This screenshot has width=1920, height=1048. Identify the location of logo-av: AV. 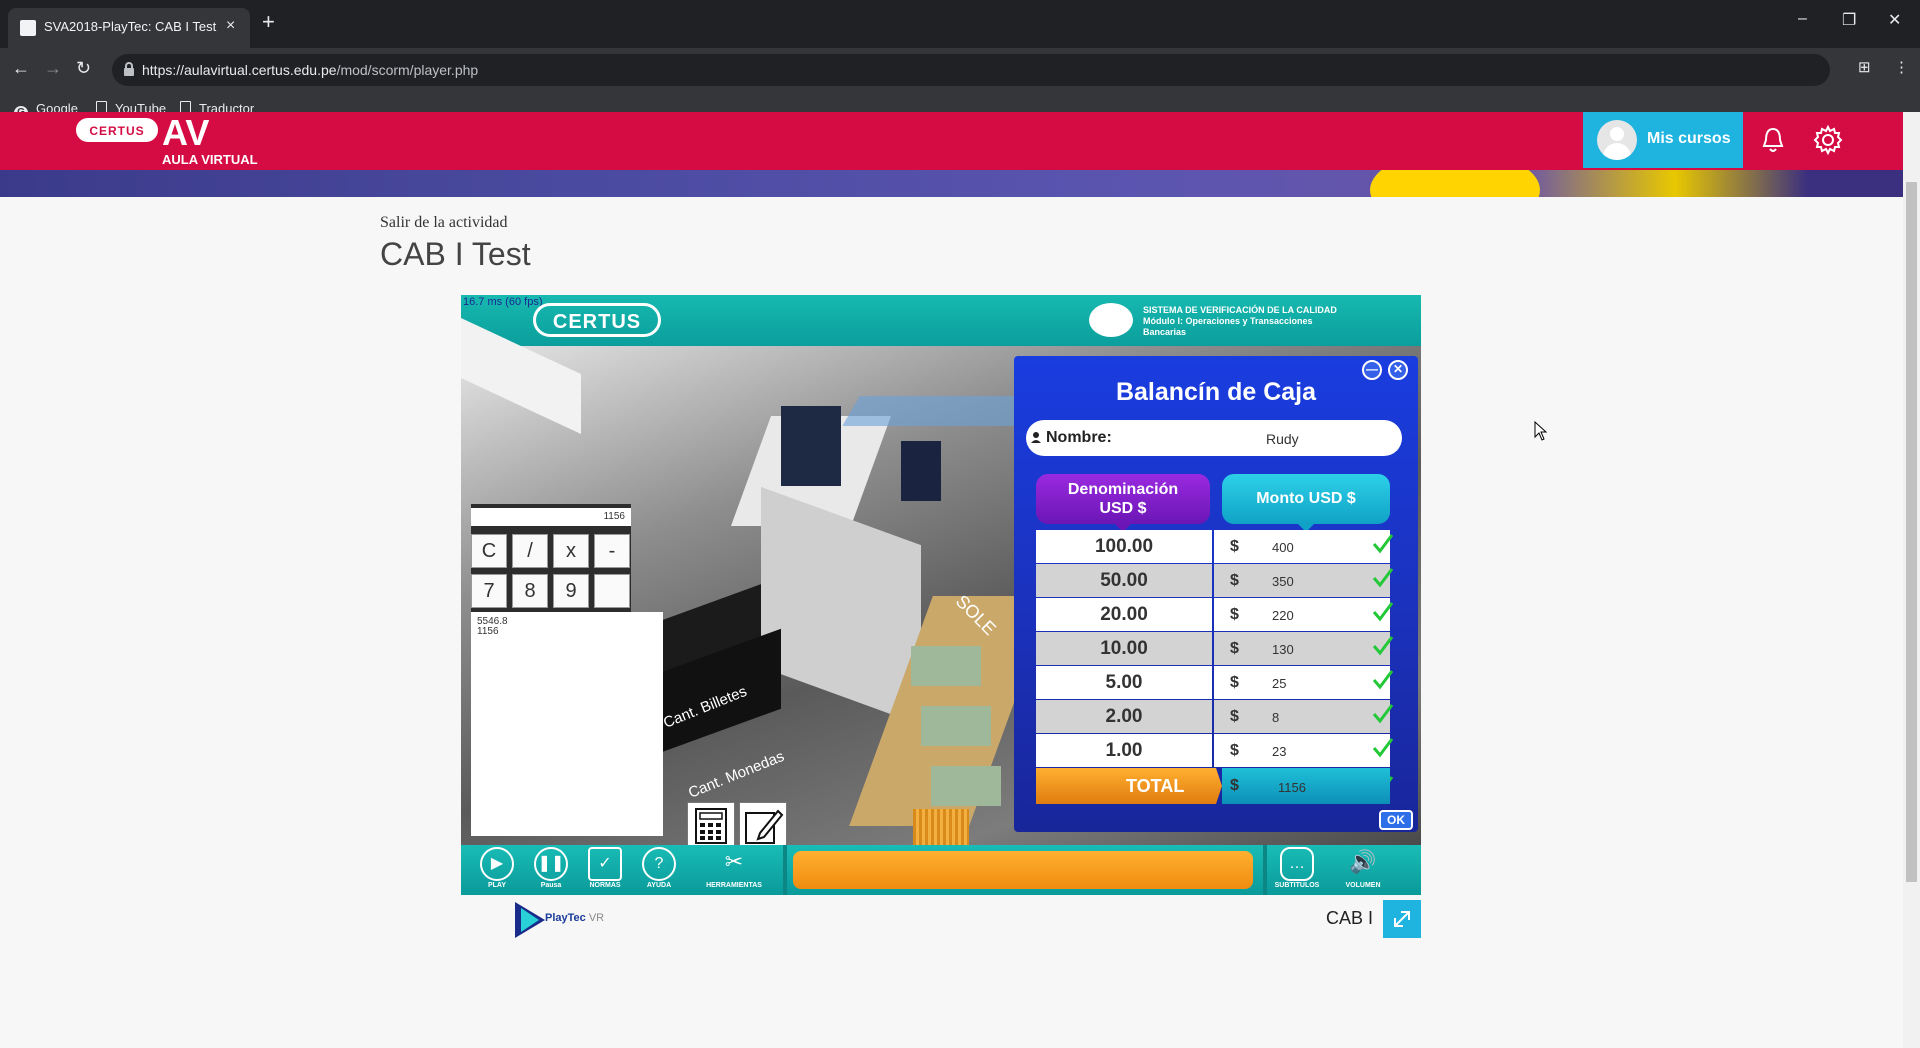
(186, 132).